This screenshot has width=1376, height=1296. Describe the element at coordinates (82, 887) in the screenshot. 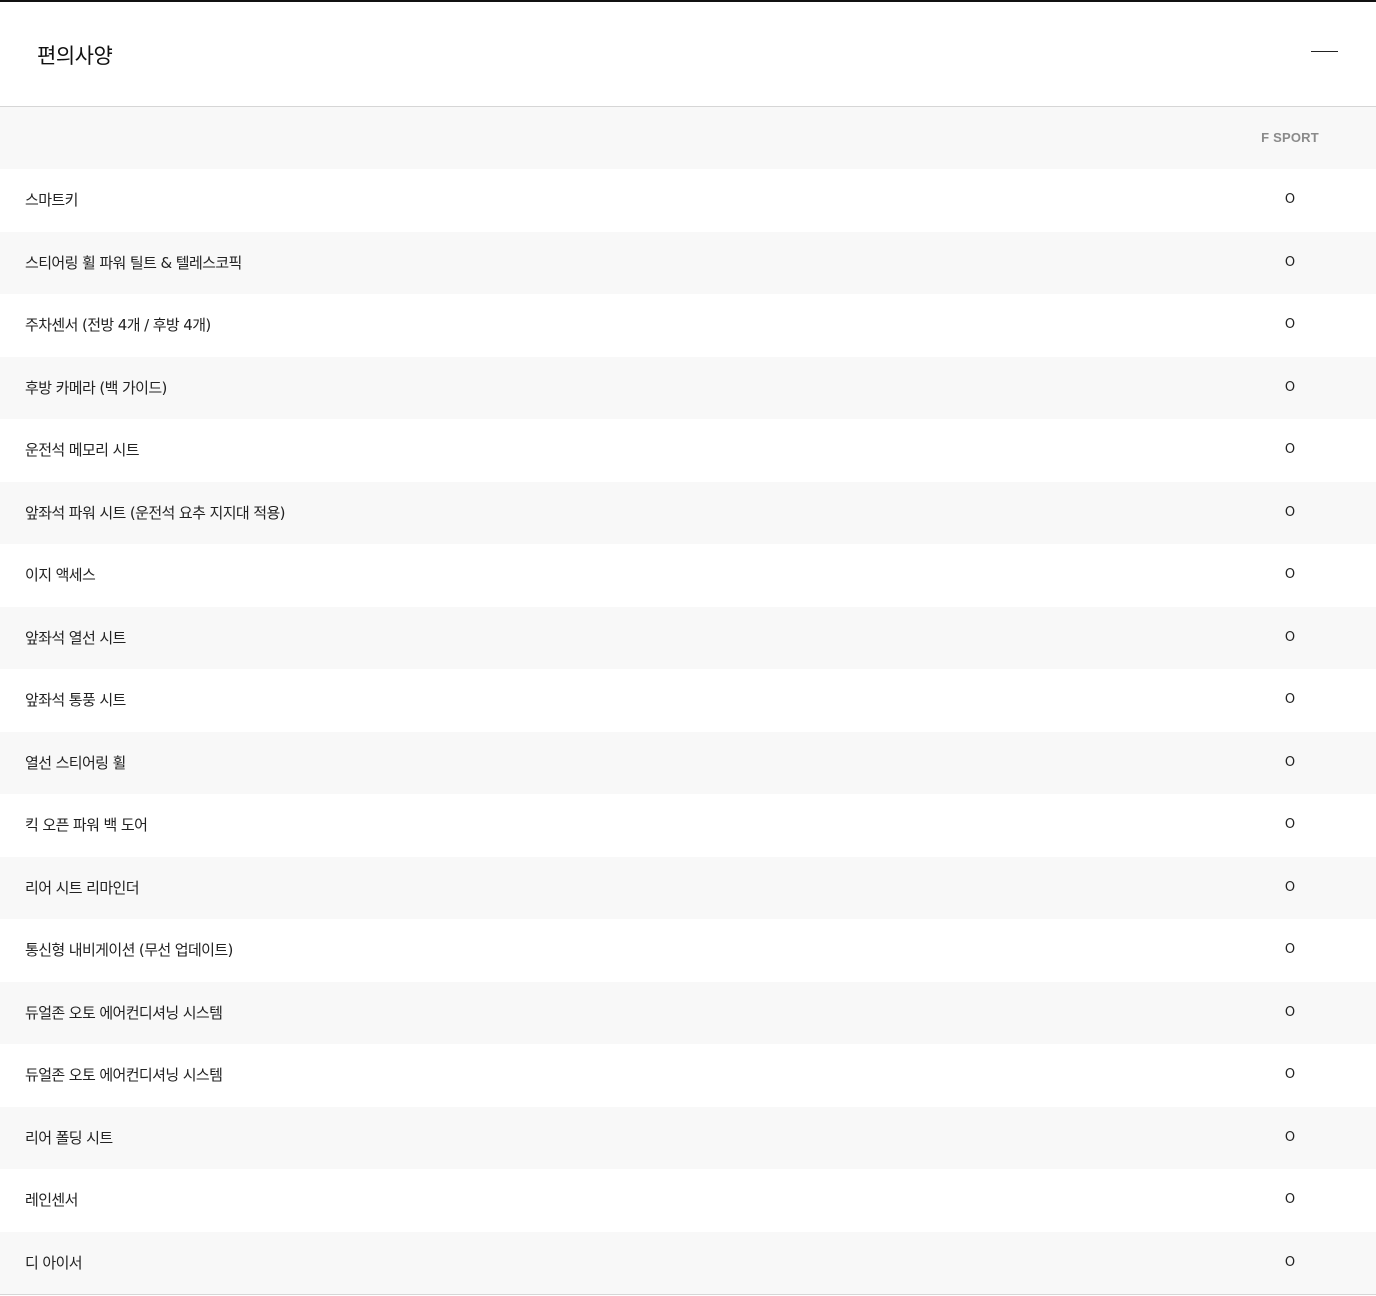

I see `row-label: 리어 시트 리마인더` at that location.